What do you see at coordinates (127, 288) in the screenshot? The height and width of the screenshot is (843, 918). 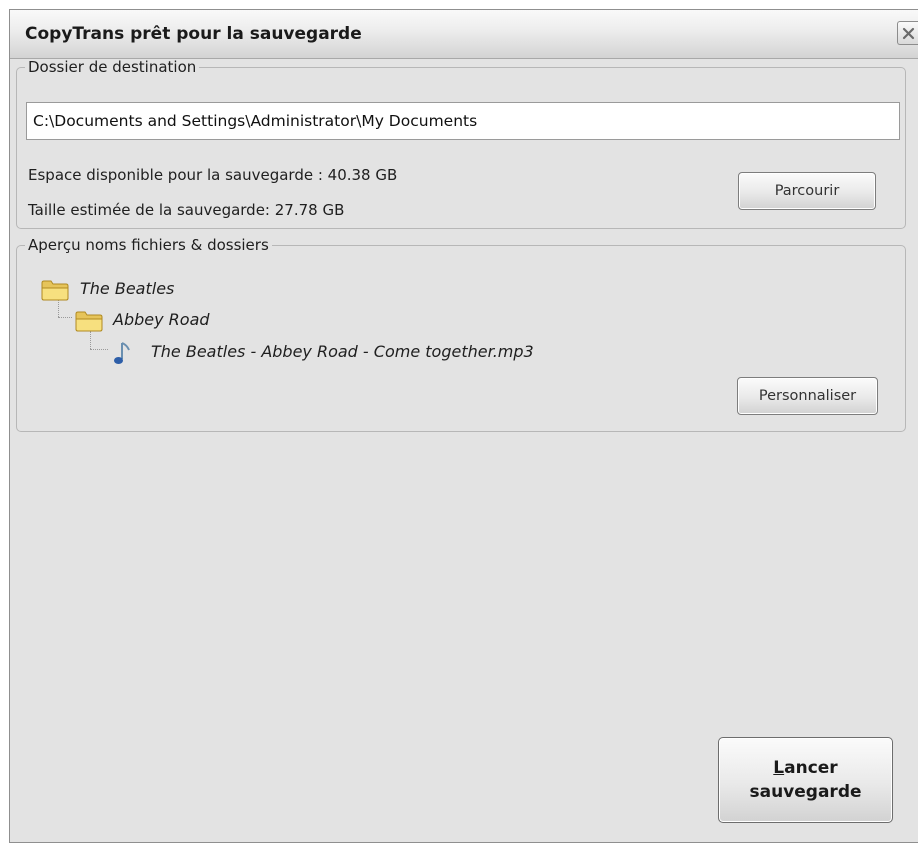 I see `tree-item-artist: The Beatles` at bounding box center [127, 288].